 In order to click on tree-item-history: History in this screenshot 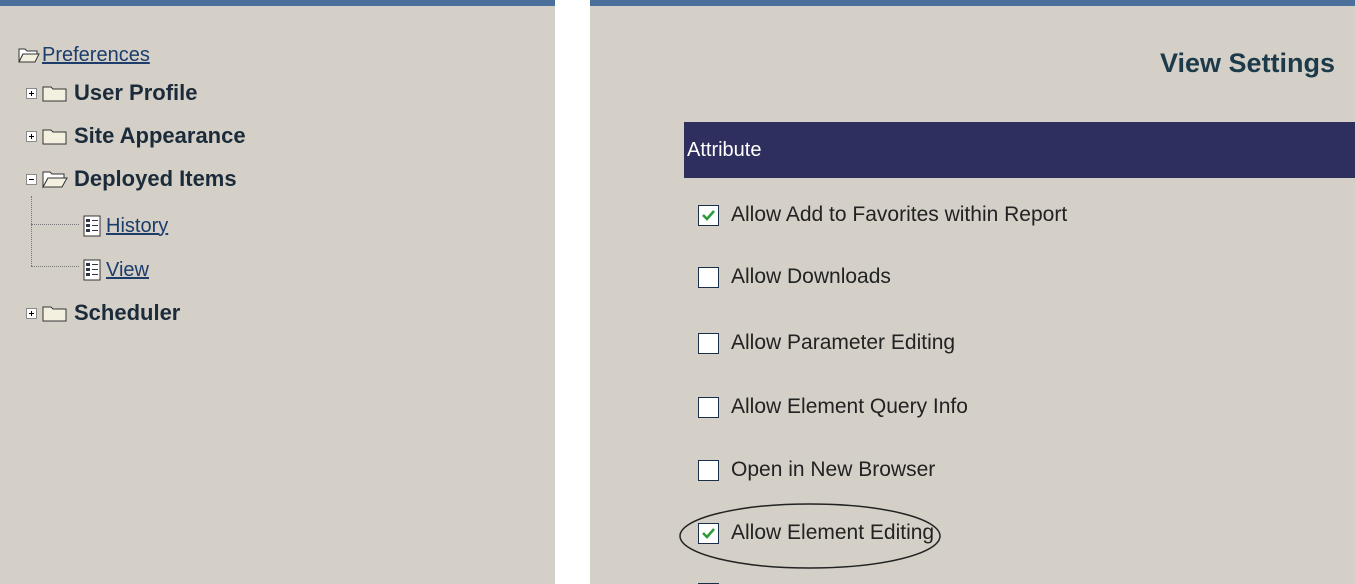, I will do `click(125, 226)`.